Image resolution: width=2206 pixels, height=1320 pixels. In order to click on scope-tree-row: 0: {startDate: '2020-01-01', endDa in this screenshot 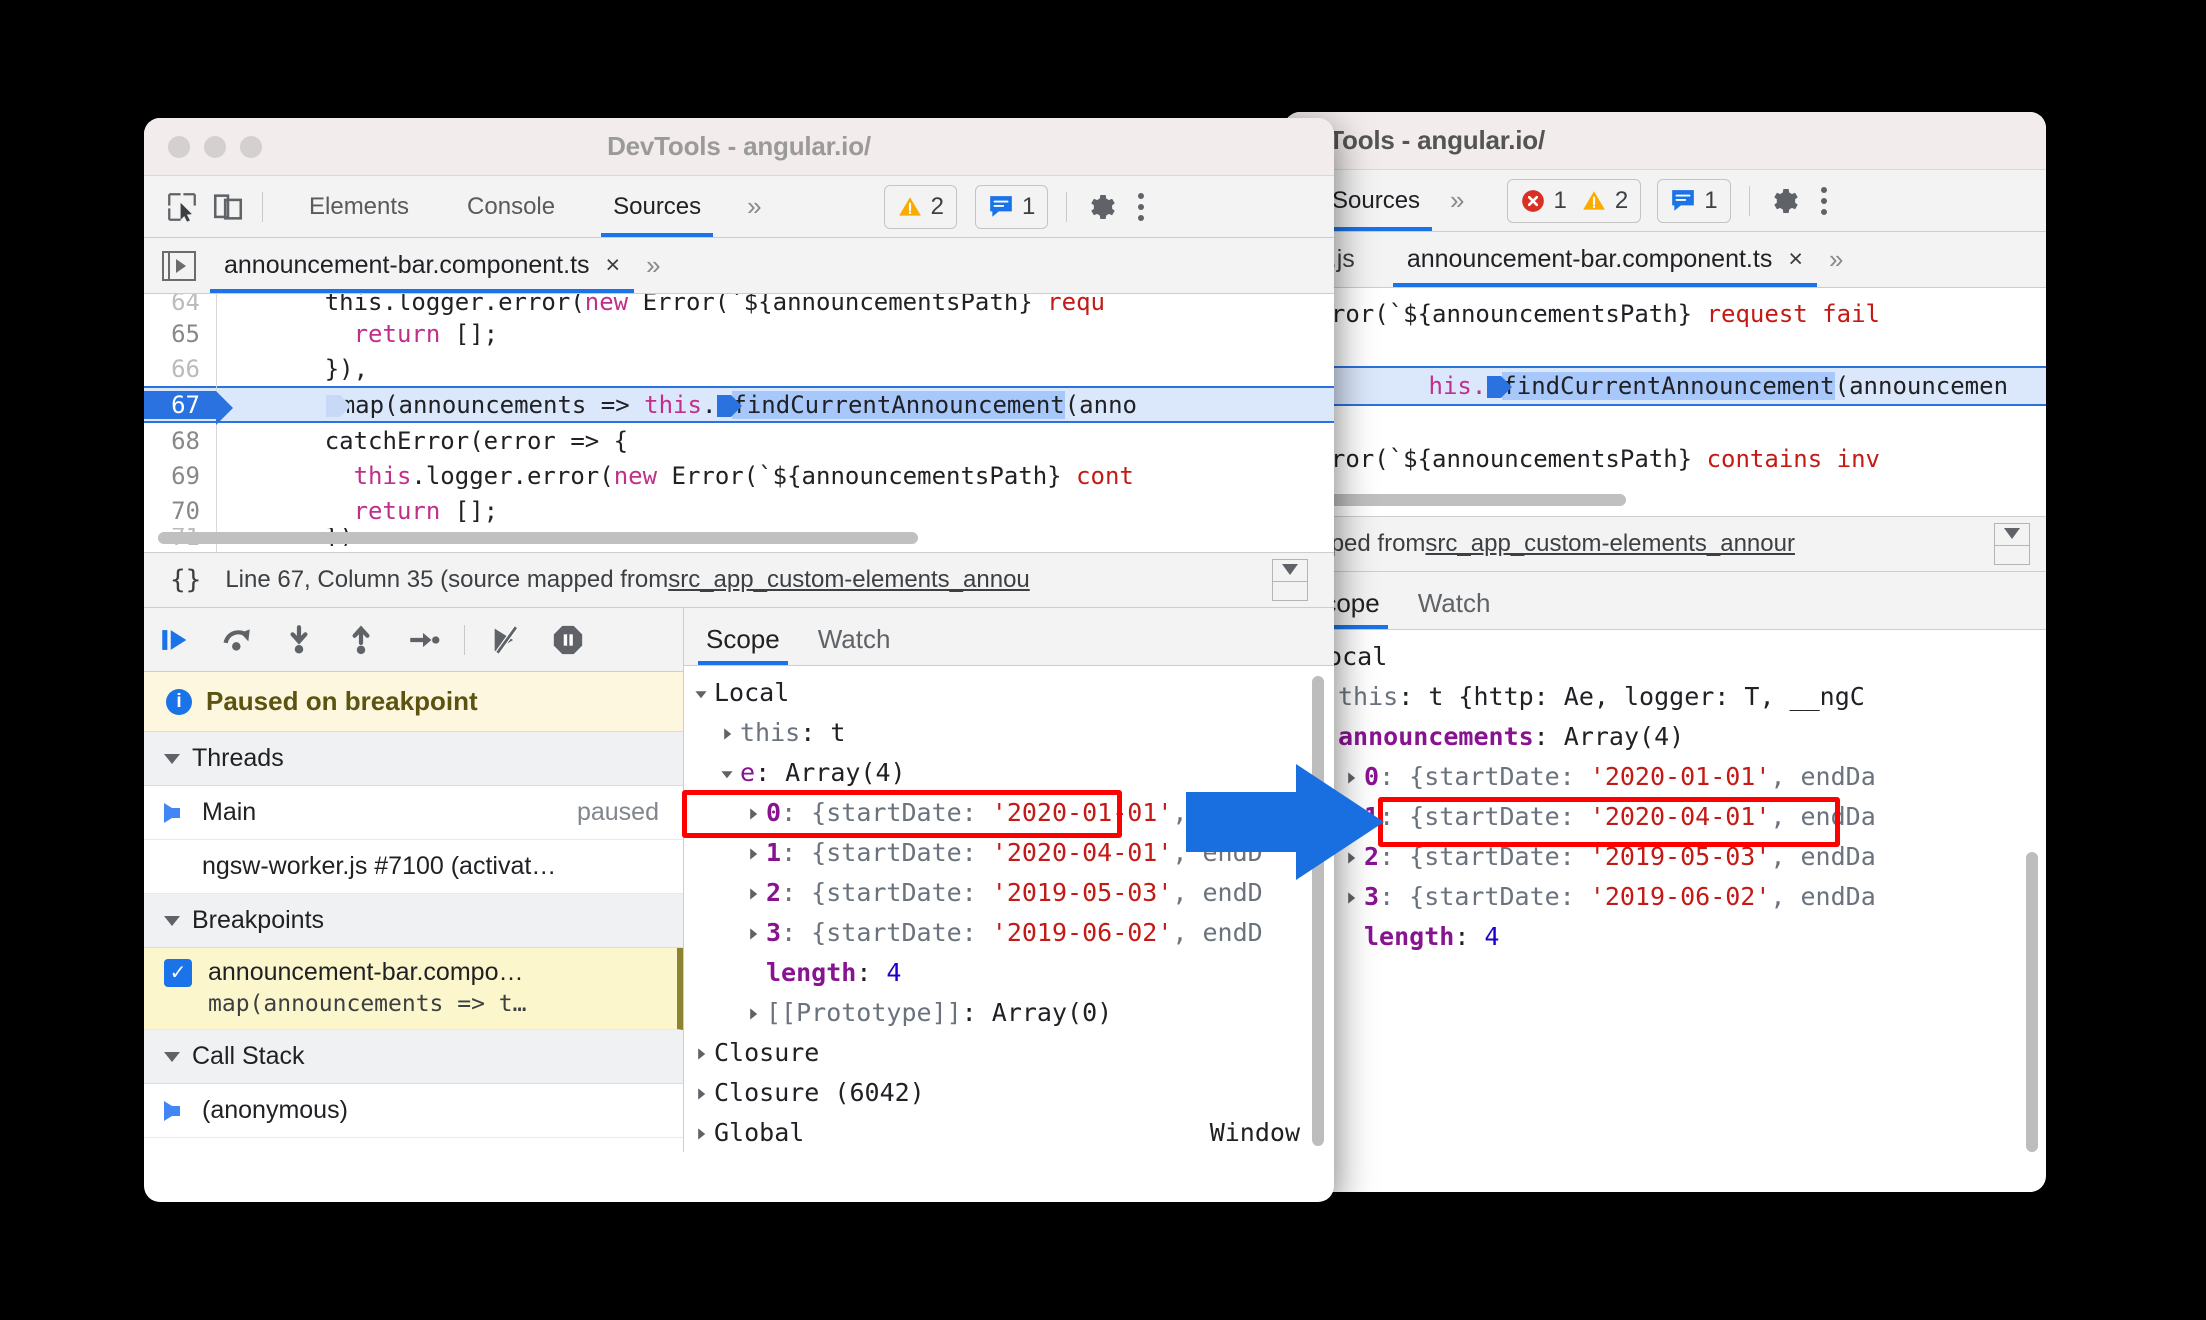, I will do `click(1669, 776)`.